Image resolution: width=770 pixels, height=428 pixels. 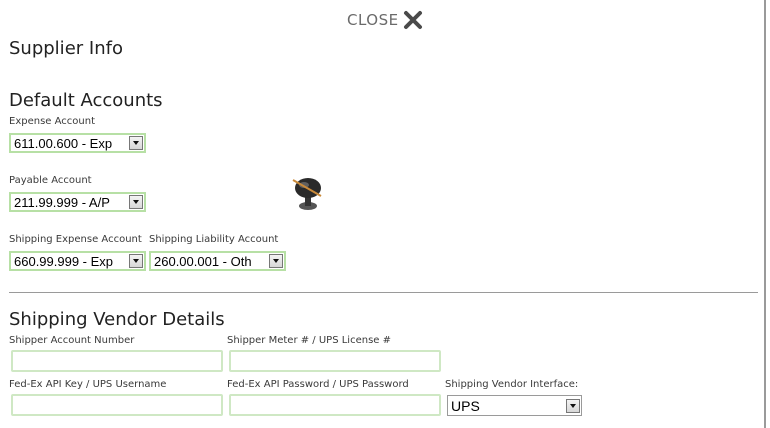 I want to click on busy-cursor-icon, so click(x=307, y=194).